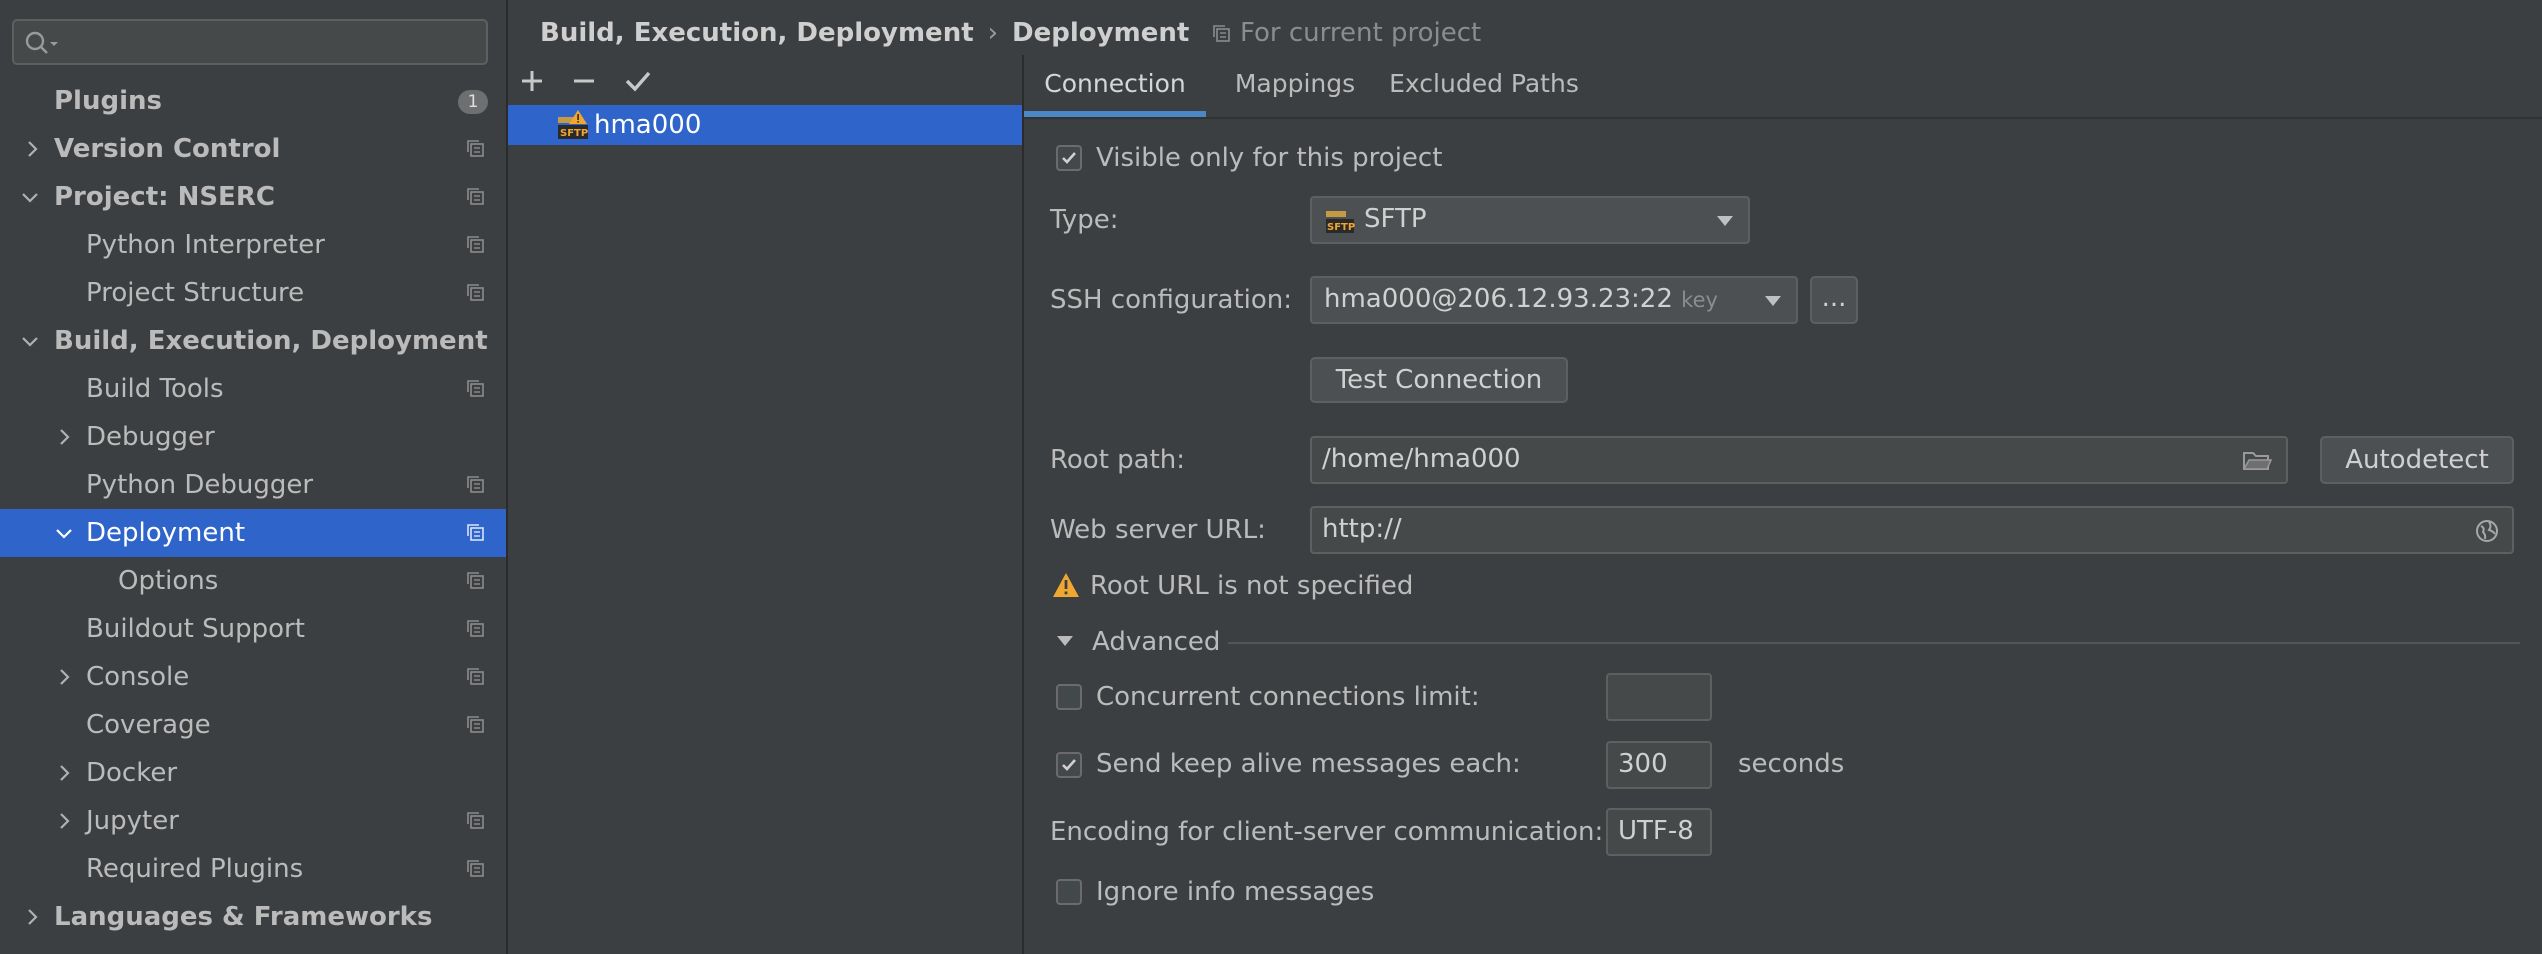  I want to click on sidebar-item-buildout-support: Buildout Support, so click(253, 629).